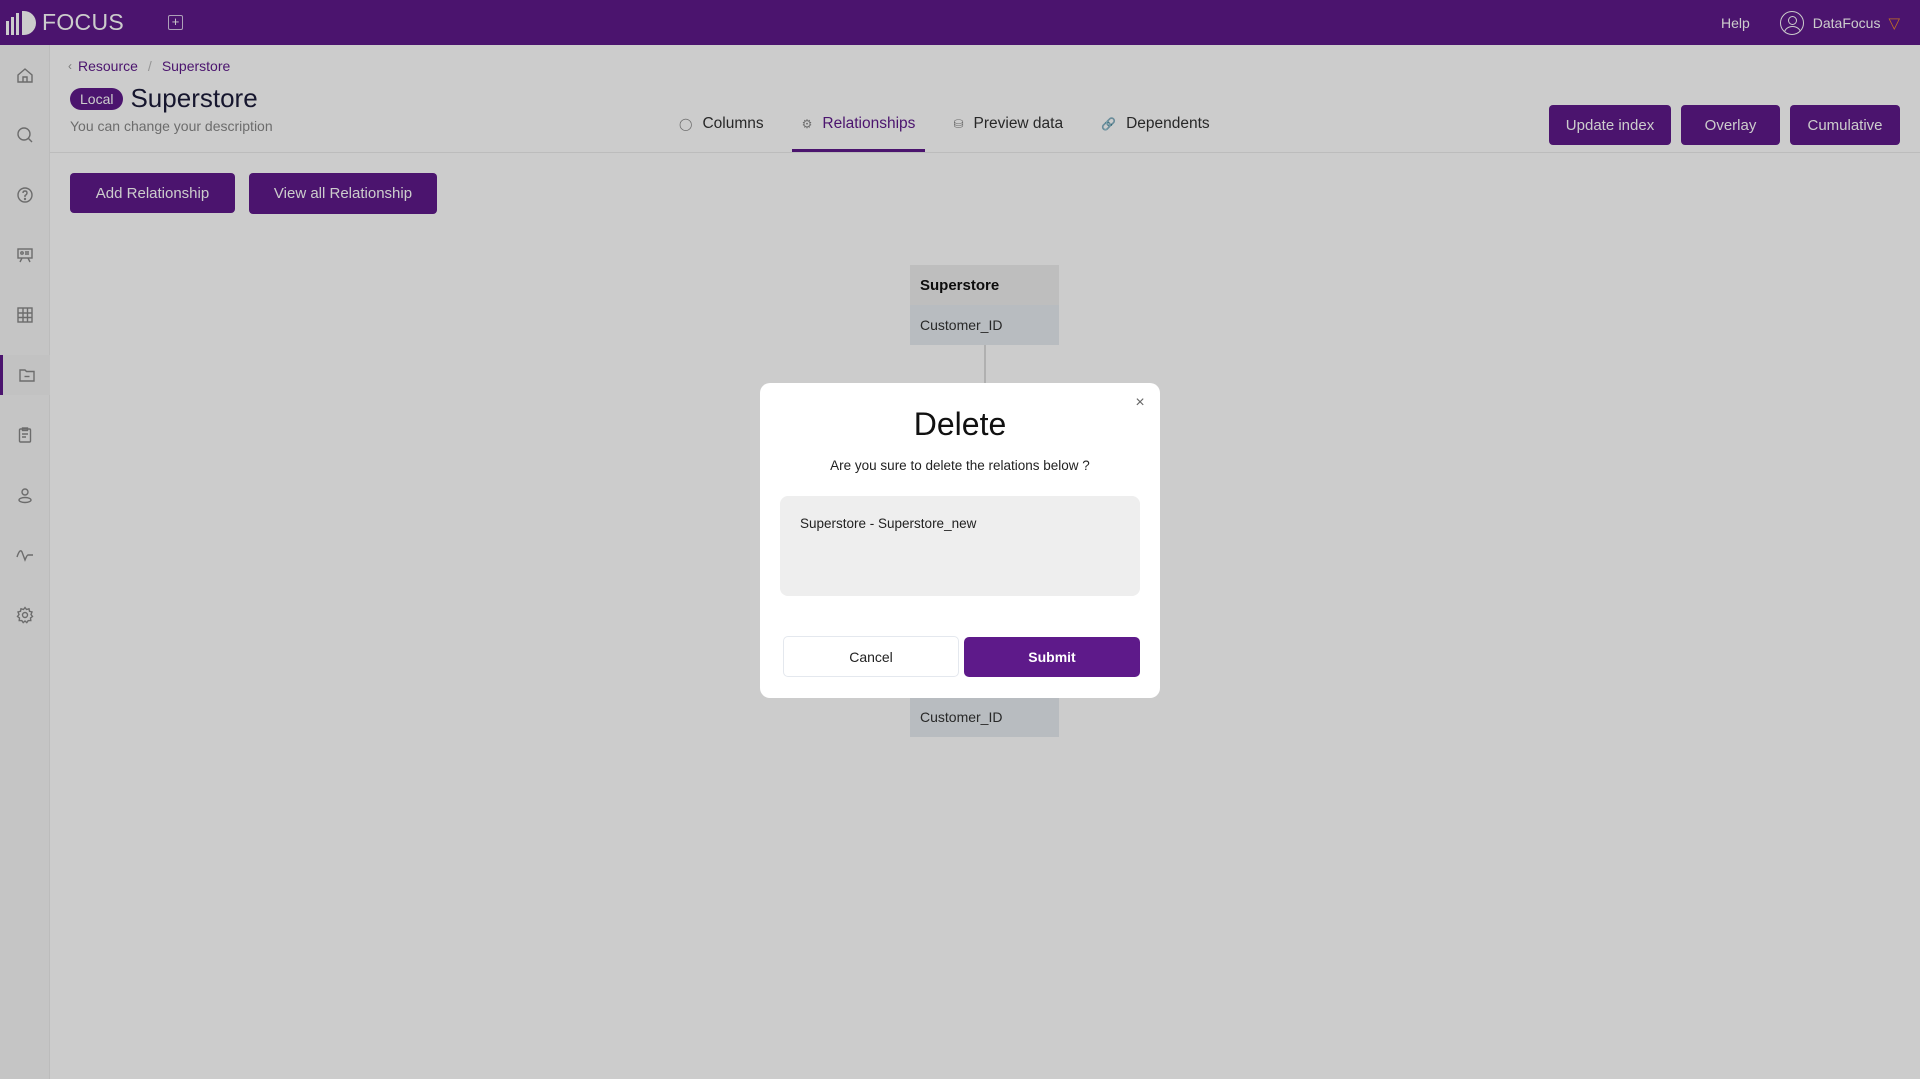 This screenshot has width=1920, height=1079. What do you see at coordinates (960, 546) in the screenshot?
I see `relations-list: Superstore - Superstore_new` at bounding box center [960, 546].